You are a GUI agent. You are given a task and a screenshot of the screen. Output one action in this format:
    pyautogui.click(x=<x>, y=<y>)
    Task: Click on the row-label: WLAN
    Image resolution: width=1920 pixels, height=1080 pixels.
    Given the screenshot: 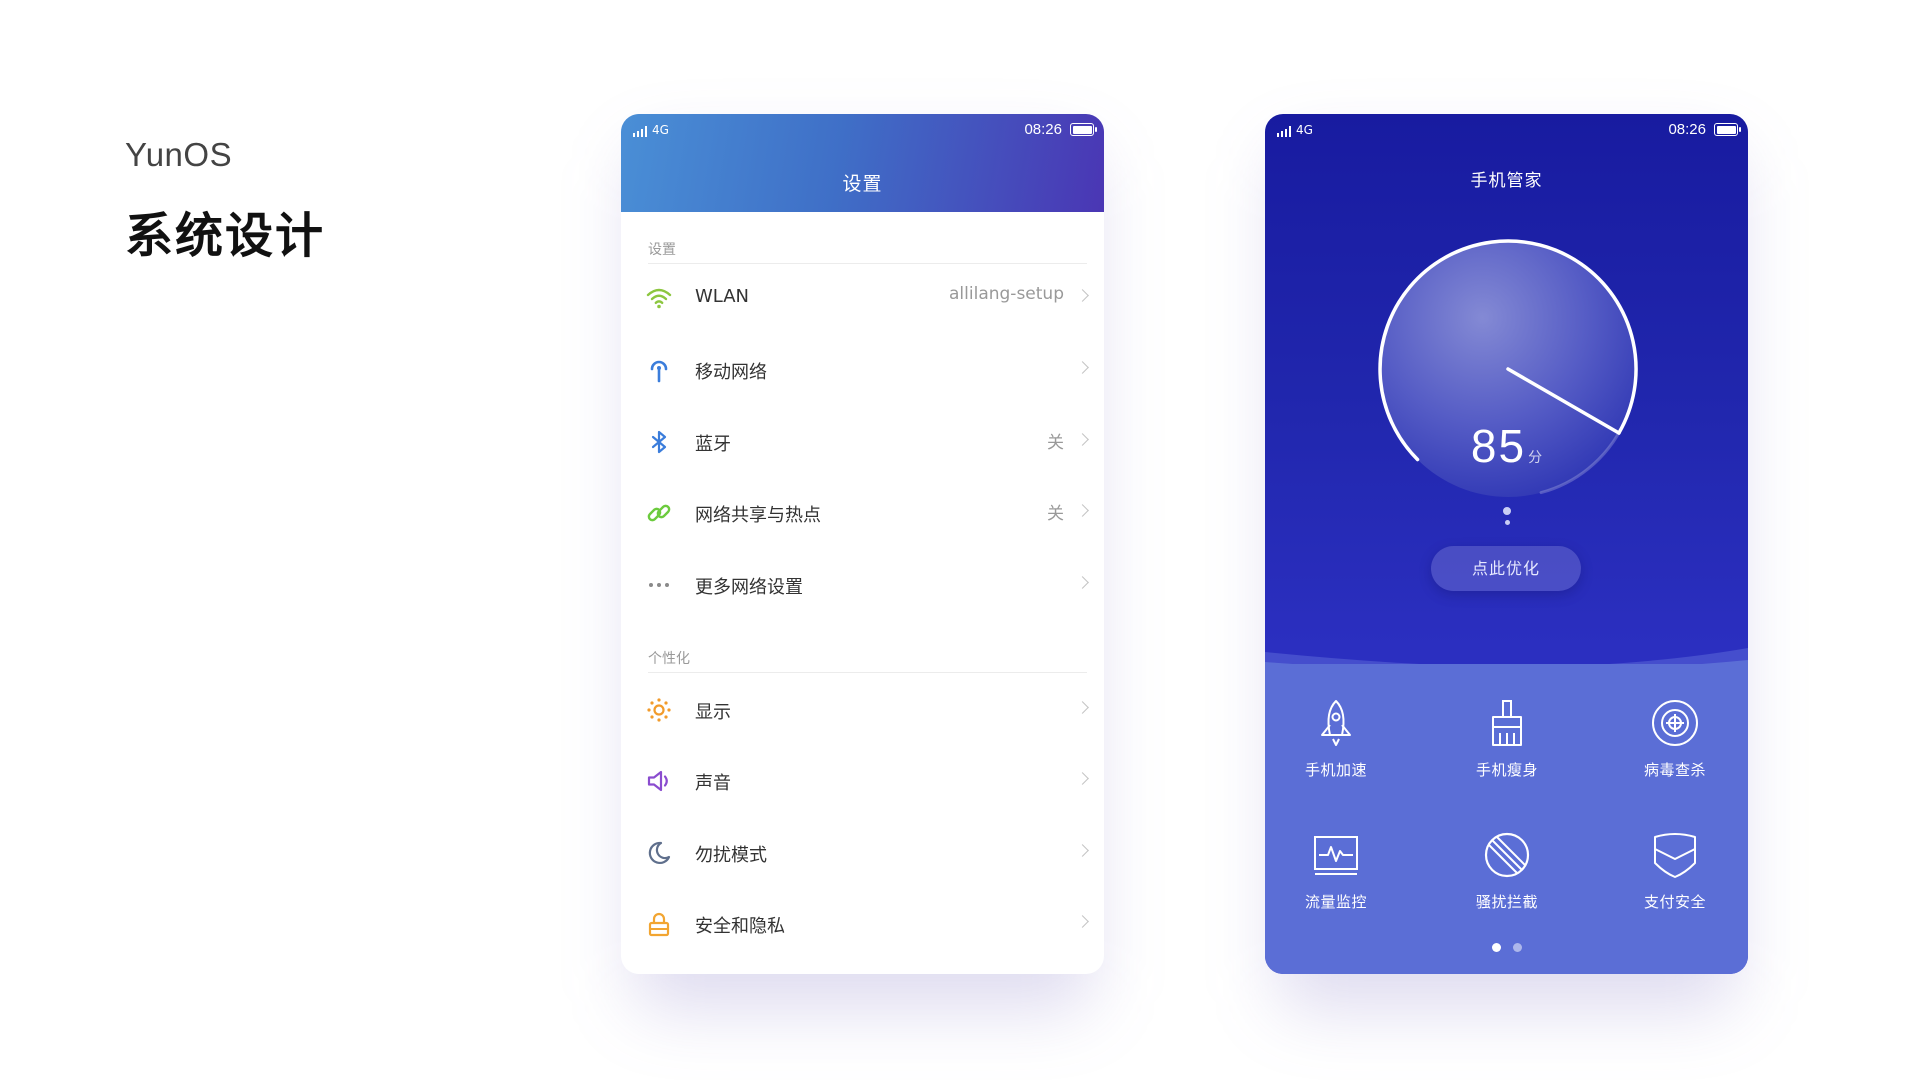 What is the action you would take?
    pyautogui.click(x=722, y=296)
    